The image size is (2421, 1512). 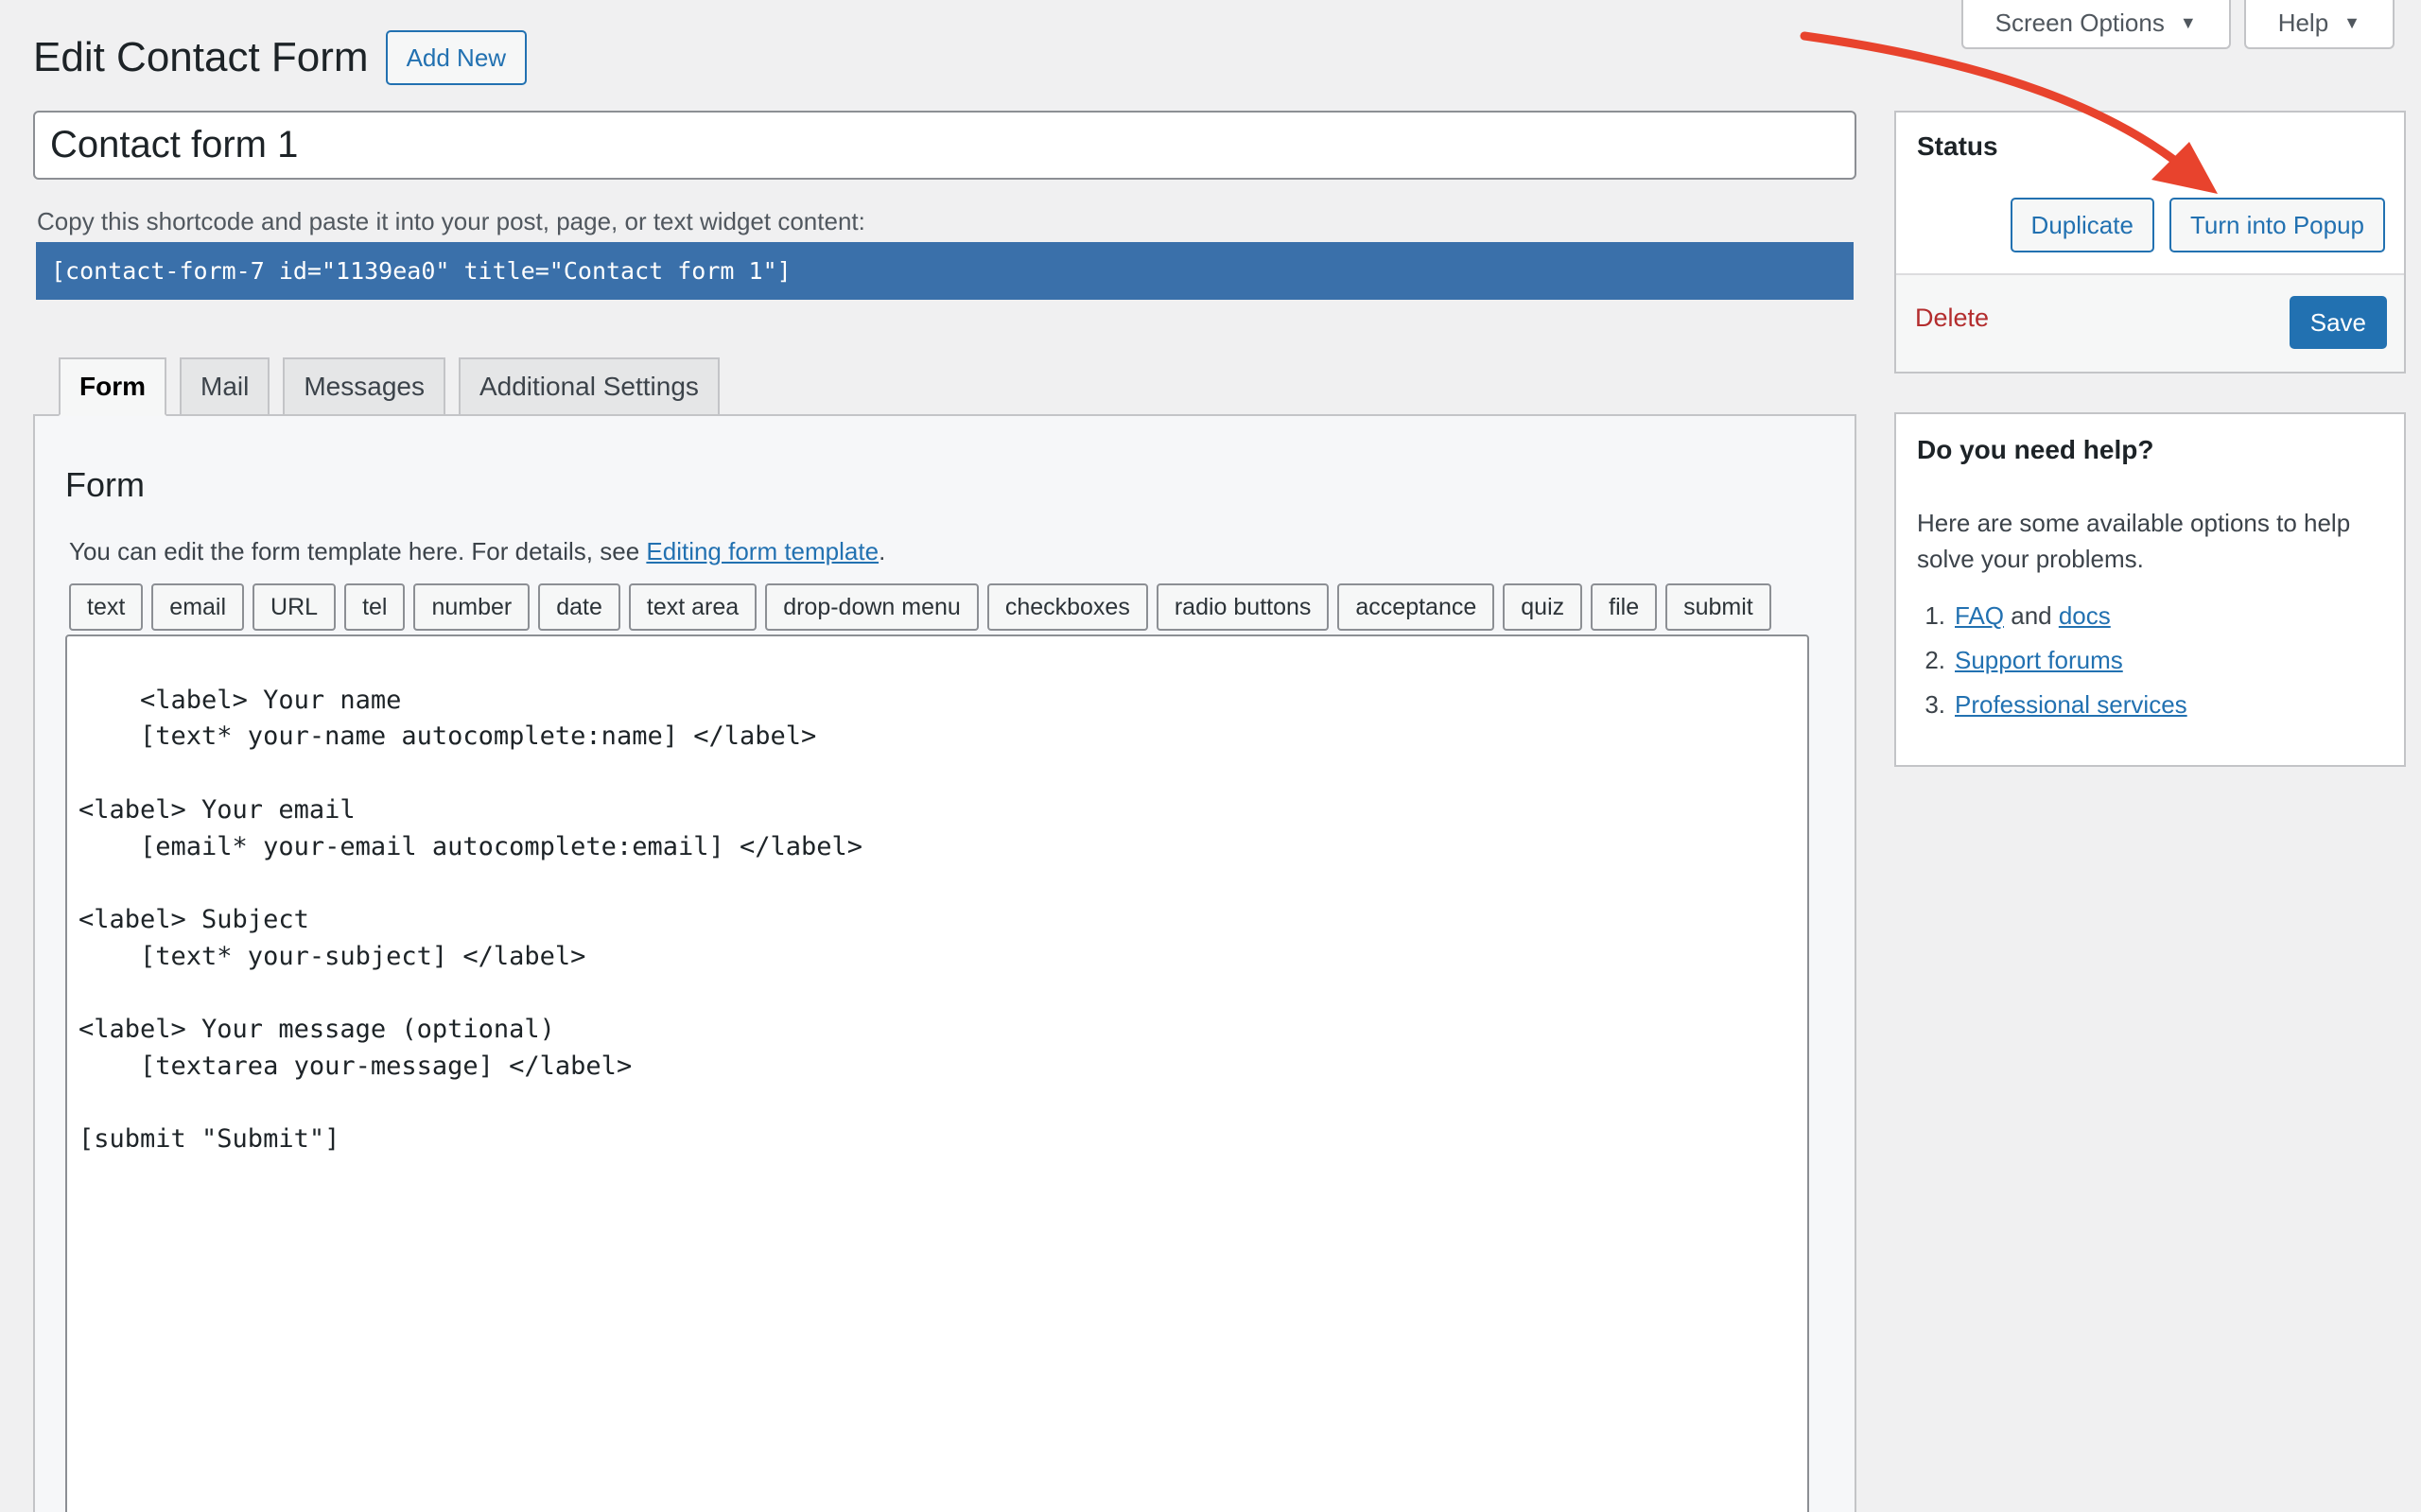 I want to click on delete-link: Delete, so click(x=1952, y=319).